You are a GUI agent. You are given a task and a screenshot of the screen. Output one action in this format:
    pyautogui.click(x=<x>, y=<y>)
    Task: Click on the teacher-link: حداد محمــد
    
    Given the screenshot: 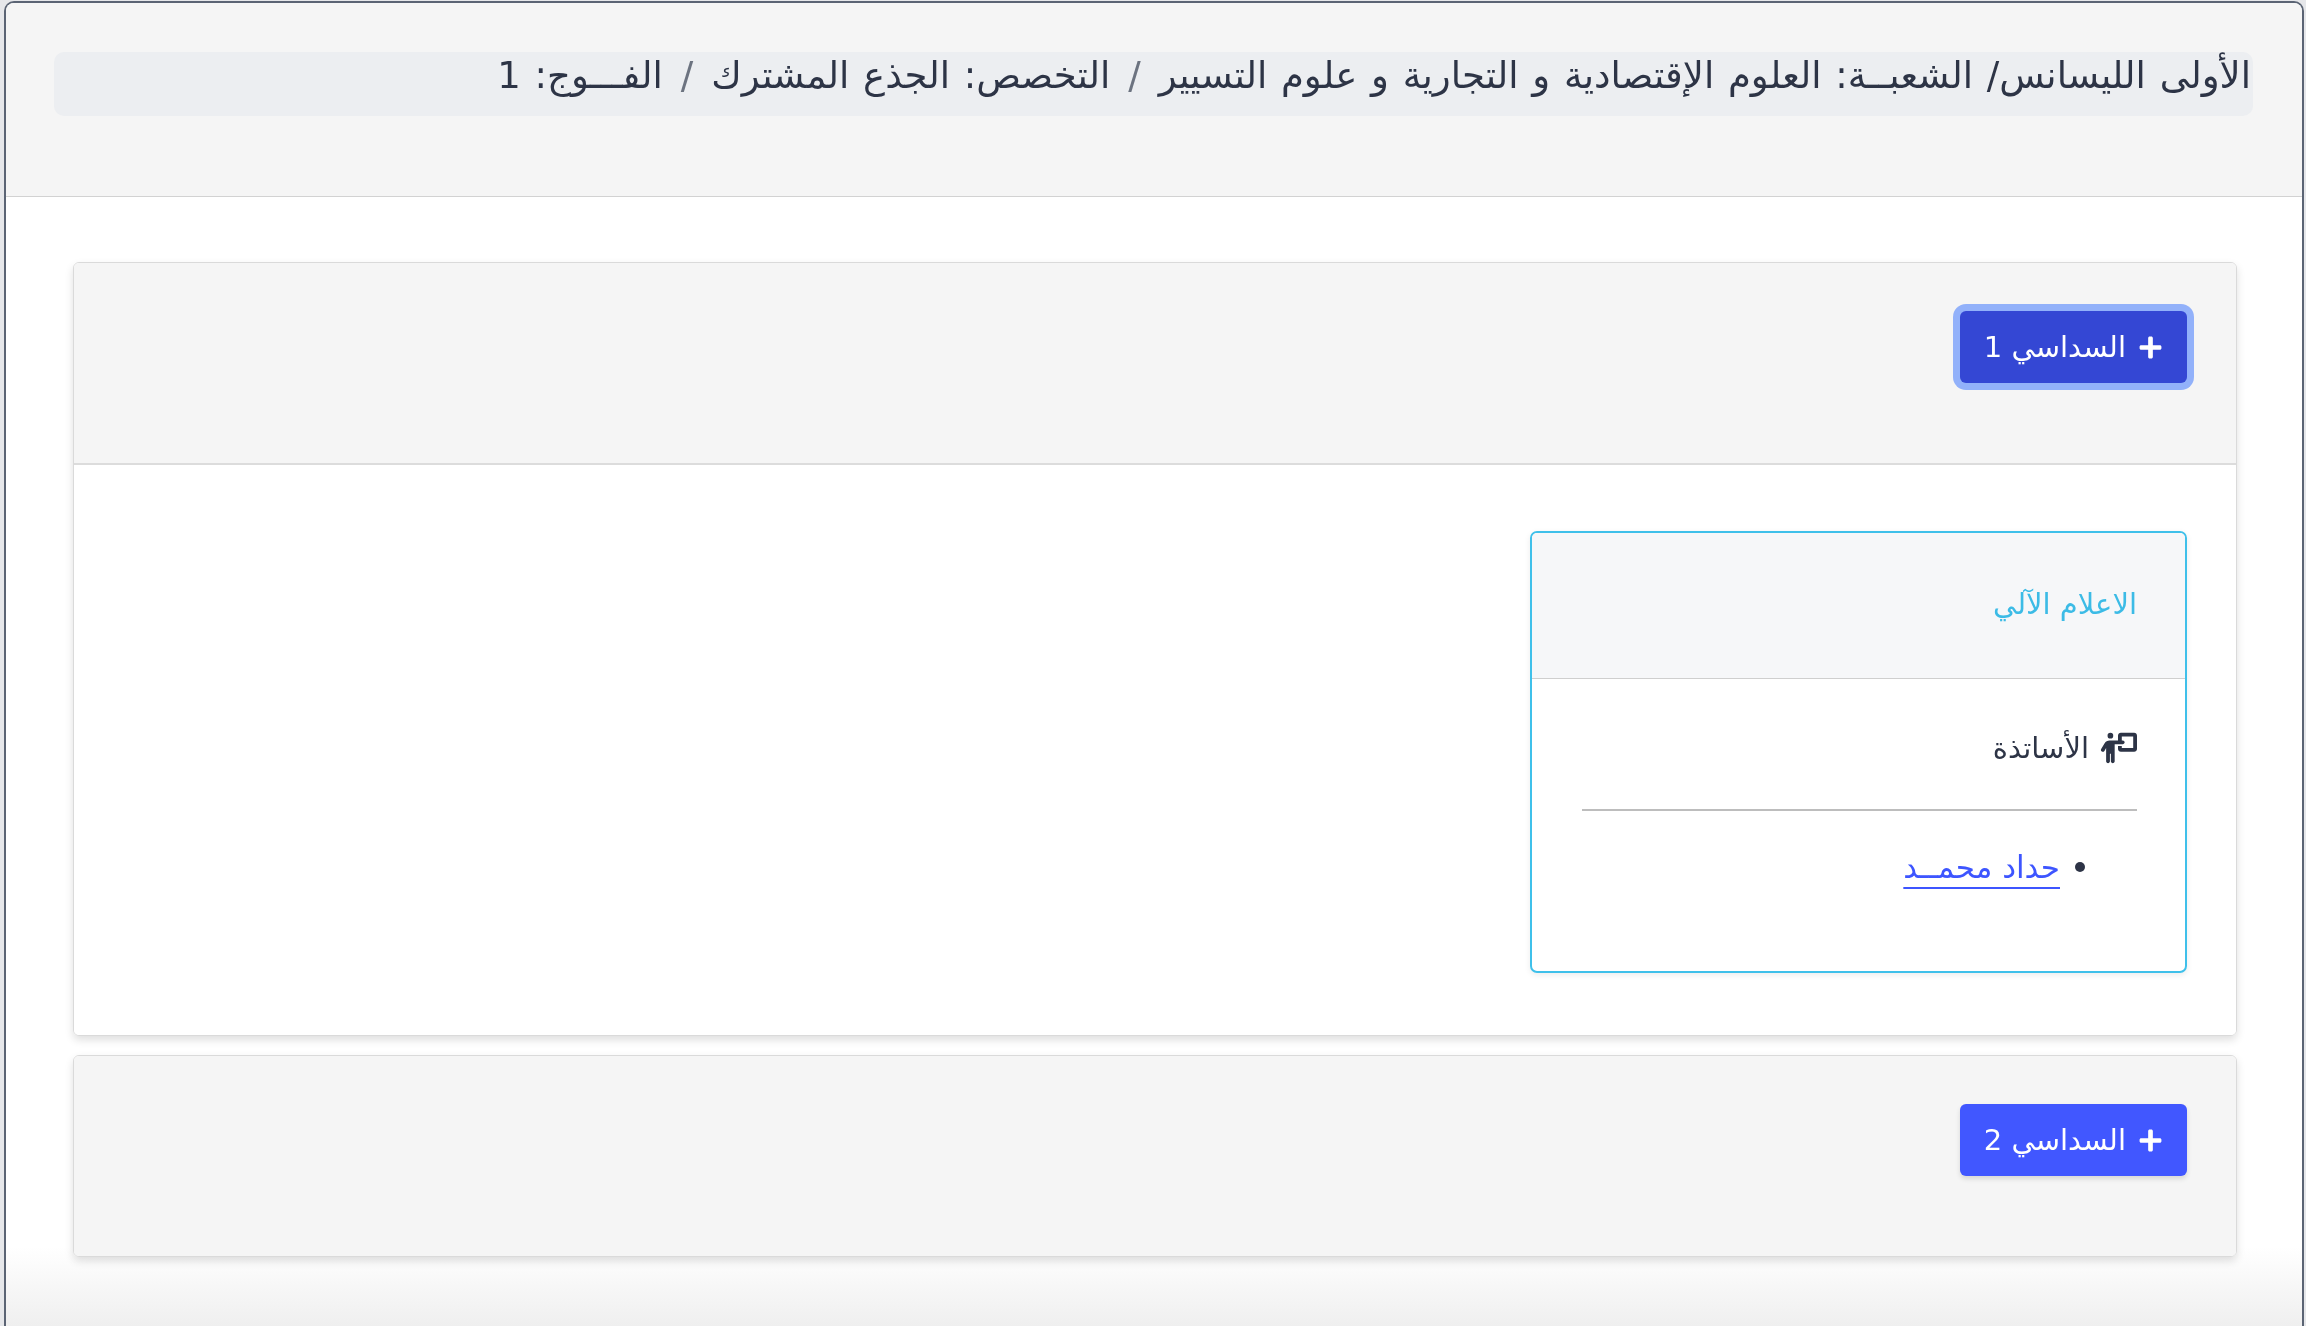 What is the action you would take?
    pyautogui.click(x=1981, y=867)
    